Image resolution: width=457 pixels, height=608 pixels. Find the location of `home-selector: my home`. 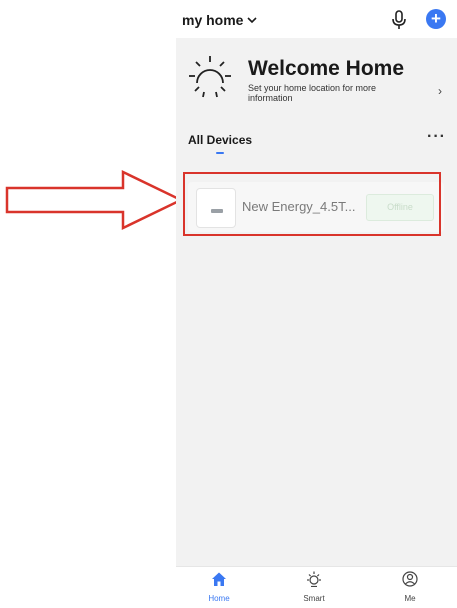

home-selector: my home is located at coordinates (220, 20).